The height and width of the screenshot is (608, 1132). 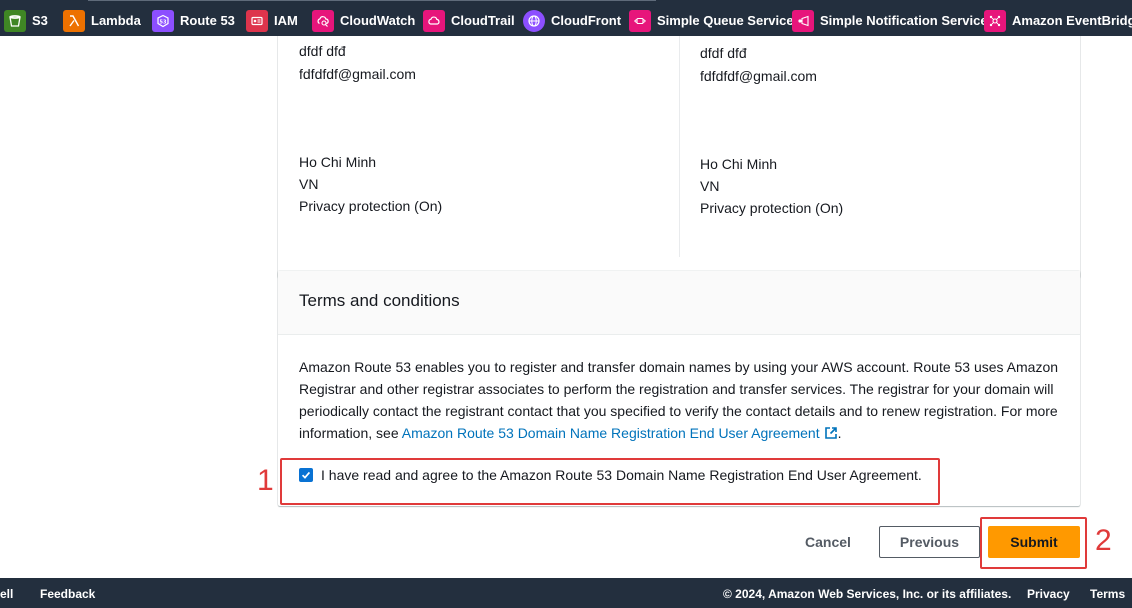 What do you see at coordinates (758, 76) in the screenshot?
I see `right-contact-email: fdfdfdf@gmail.com` at bounding box center [758, 76].